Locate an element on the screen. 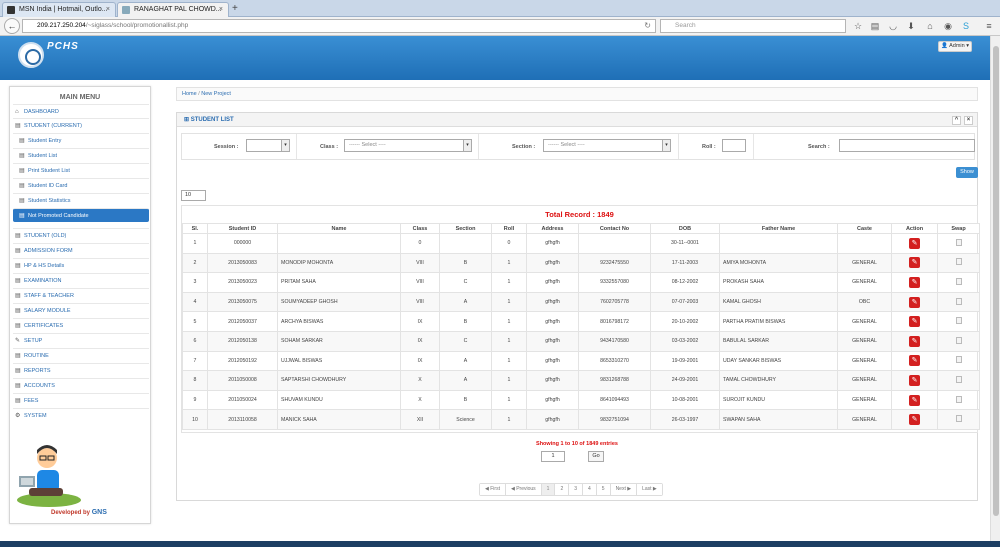 The image size is (1000, 547). per-page-input: 10 is located at coordinates (193, 195).